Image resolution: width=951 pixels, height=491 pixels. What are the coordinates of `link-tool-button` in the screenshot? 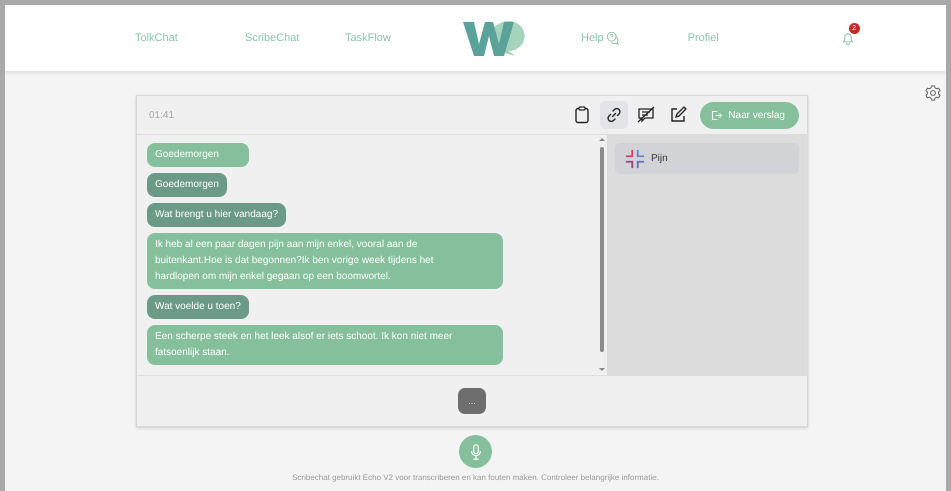 It's located at (614, 115).